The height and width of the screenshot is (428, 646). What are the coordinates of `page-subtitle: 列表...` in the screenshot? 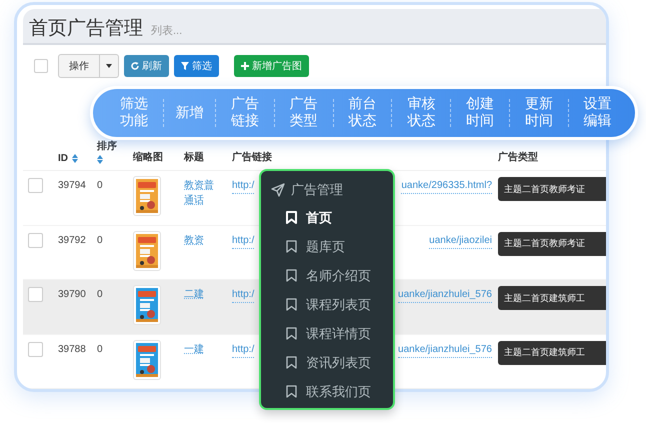 It's located at (166, 31).